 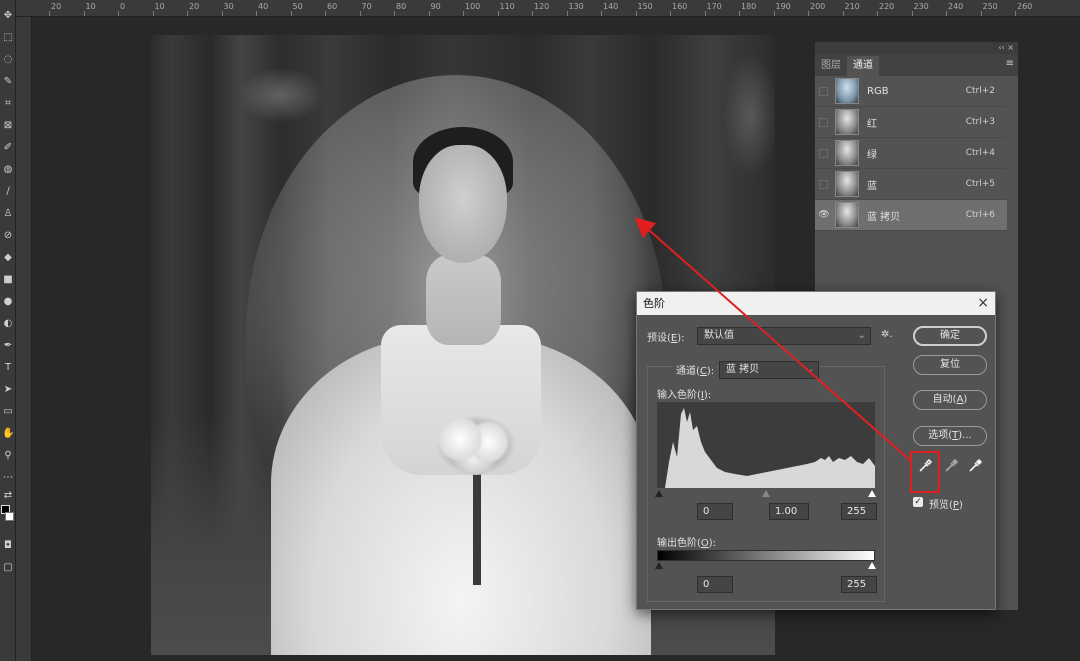 I want to click on blur-tool-icon: ●, so click(x=8, y=302).